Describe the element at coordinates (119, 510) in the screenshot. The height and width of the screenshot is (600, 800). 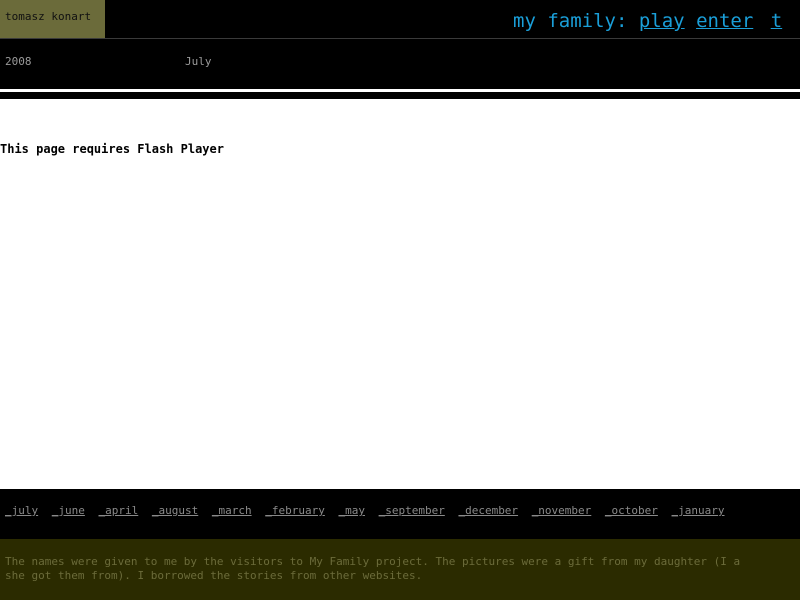
I see `month-link-april: _april` at that location.